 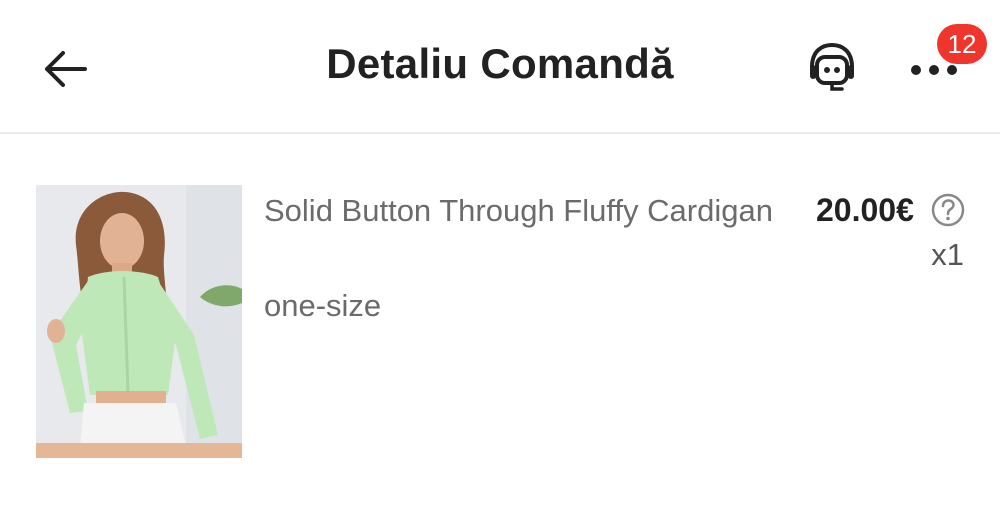 What do you see at coordinates (865, 210) in the screenshot?
I see `product-price: 20.00€` at bounding box center [865, 210].